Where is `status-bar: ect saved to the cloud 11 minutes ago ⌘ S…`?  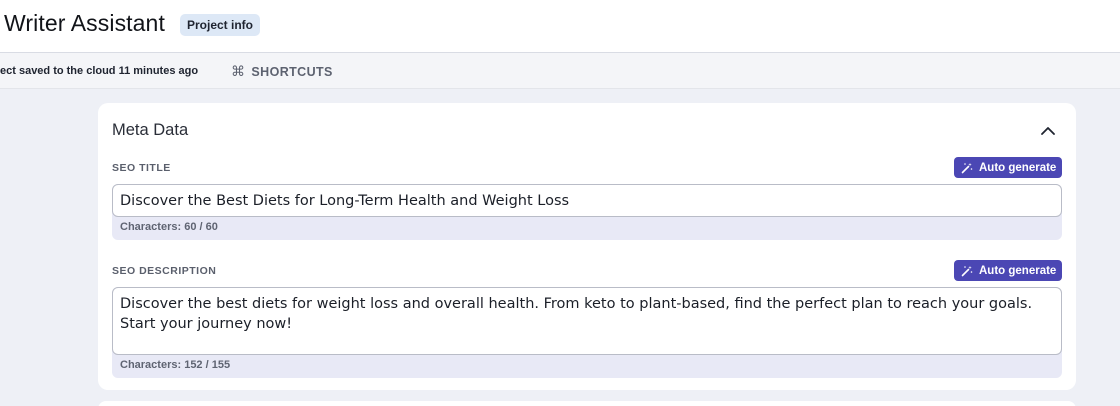 status-bar: ect saved to the cloud 11 minutes ago ⌘ S… is located at coordinates (560, 71).